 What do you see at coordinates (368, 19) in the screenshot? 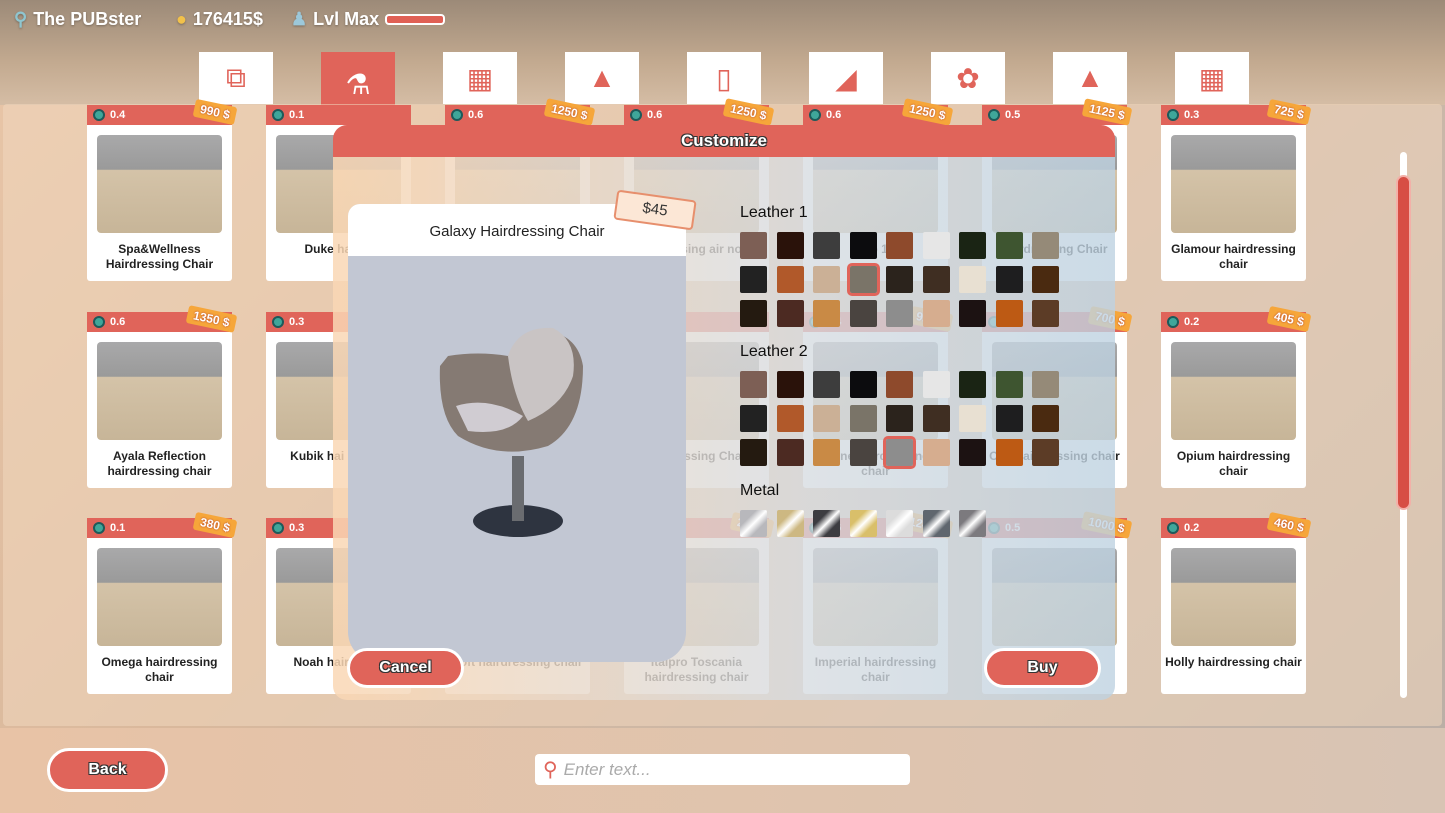
I see `level: ♟ Lvl Max` at bounding box center [368, 19].